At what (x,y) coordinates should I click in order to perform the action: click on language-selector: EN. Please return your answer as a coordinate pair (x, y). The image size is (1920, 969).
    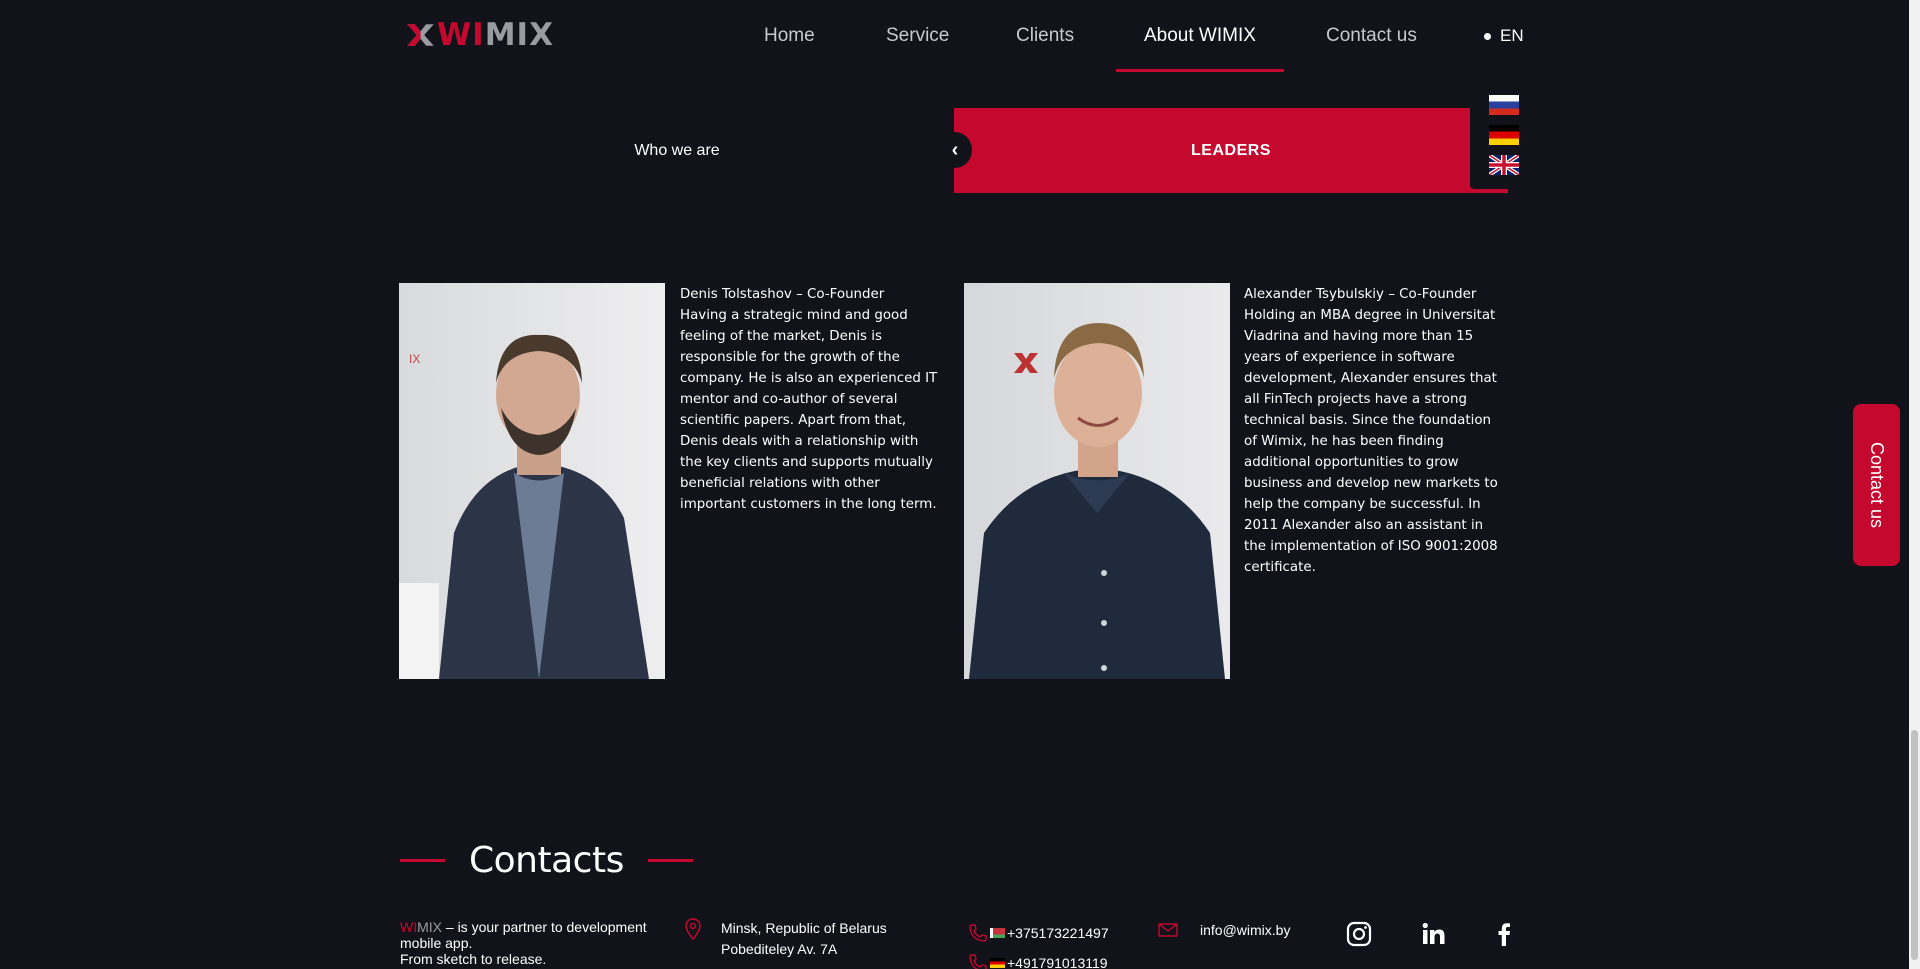
    Looking at the image, I should click on (1504, 36).